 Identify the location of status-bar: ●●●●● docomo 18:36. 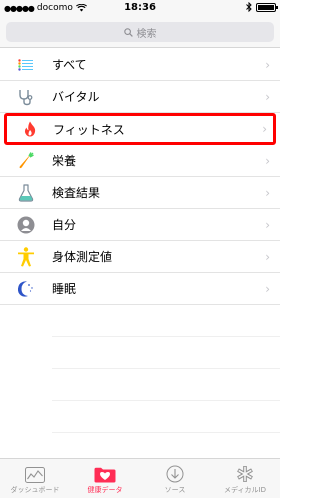
(140, 9).